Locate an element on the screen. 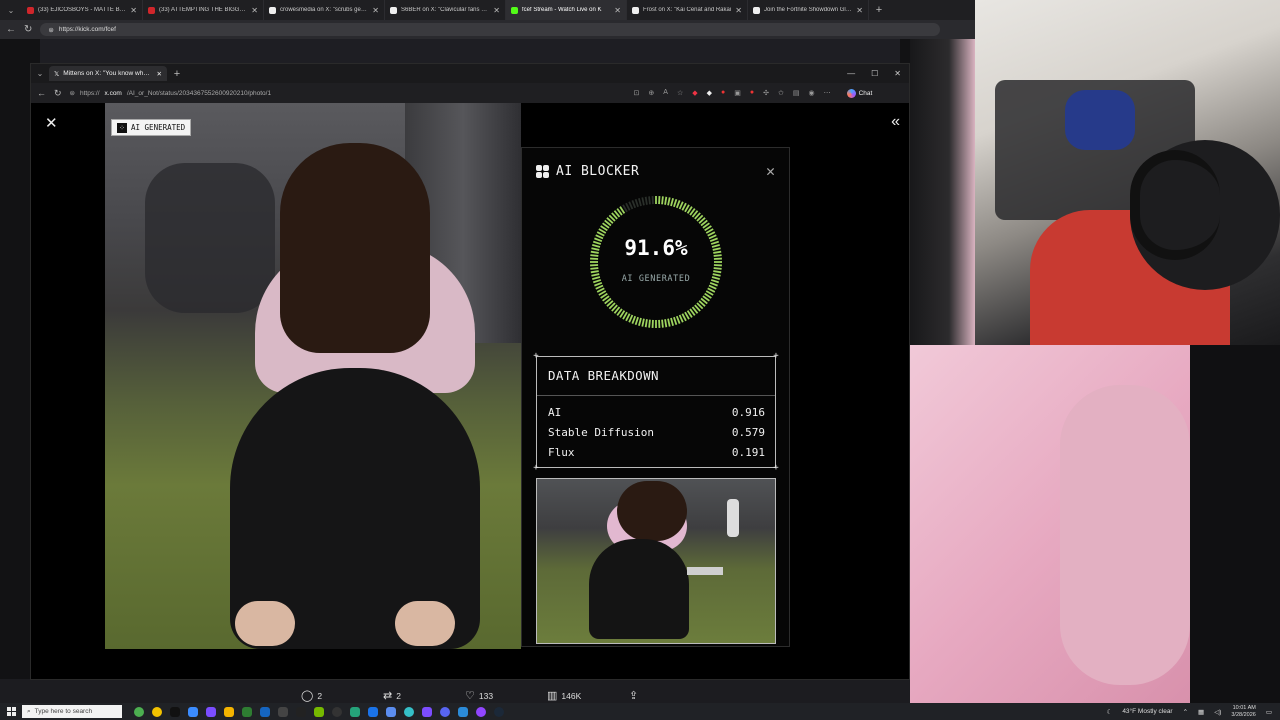 The height and width of the screenshot is (720, 1280). ai-generated-badge: ⁘ AI GENERATED is located at coordinates (151, 127).